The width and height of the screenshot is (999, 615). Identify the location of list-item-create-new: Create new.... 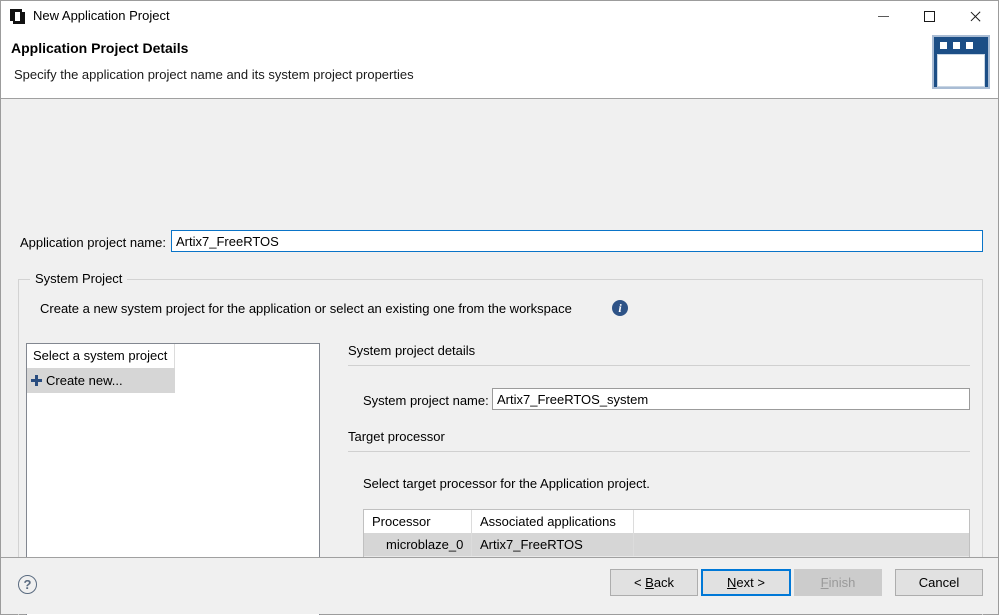
(101, 380).